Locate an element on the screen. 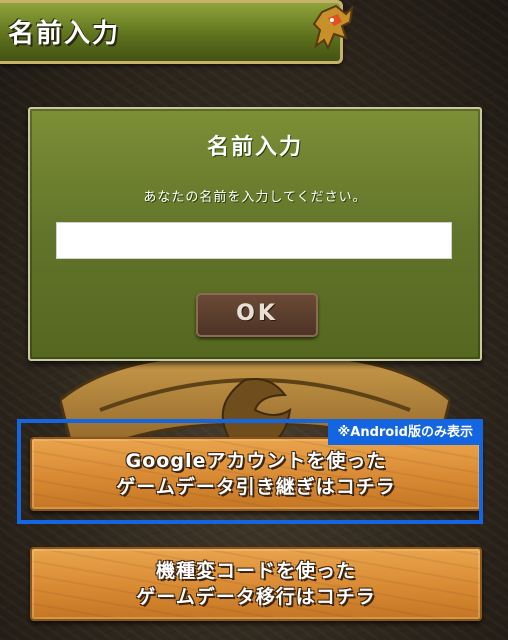 The image size is (508, 640). dragon-icon is located at coordinates (333, 27).